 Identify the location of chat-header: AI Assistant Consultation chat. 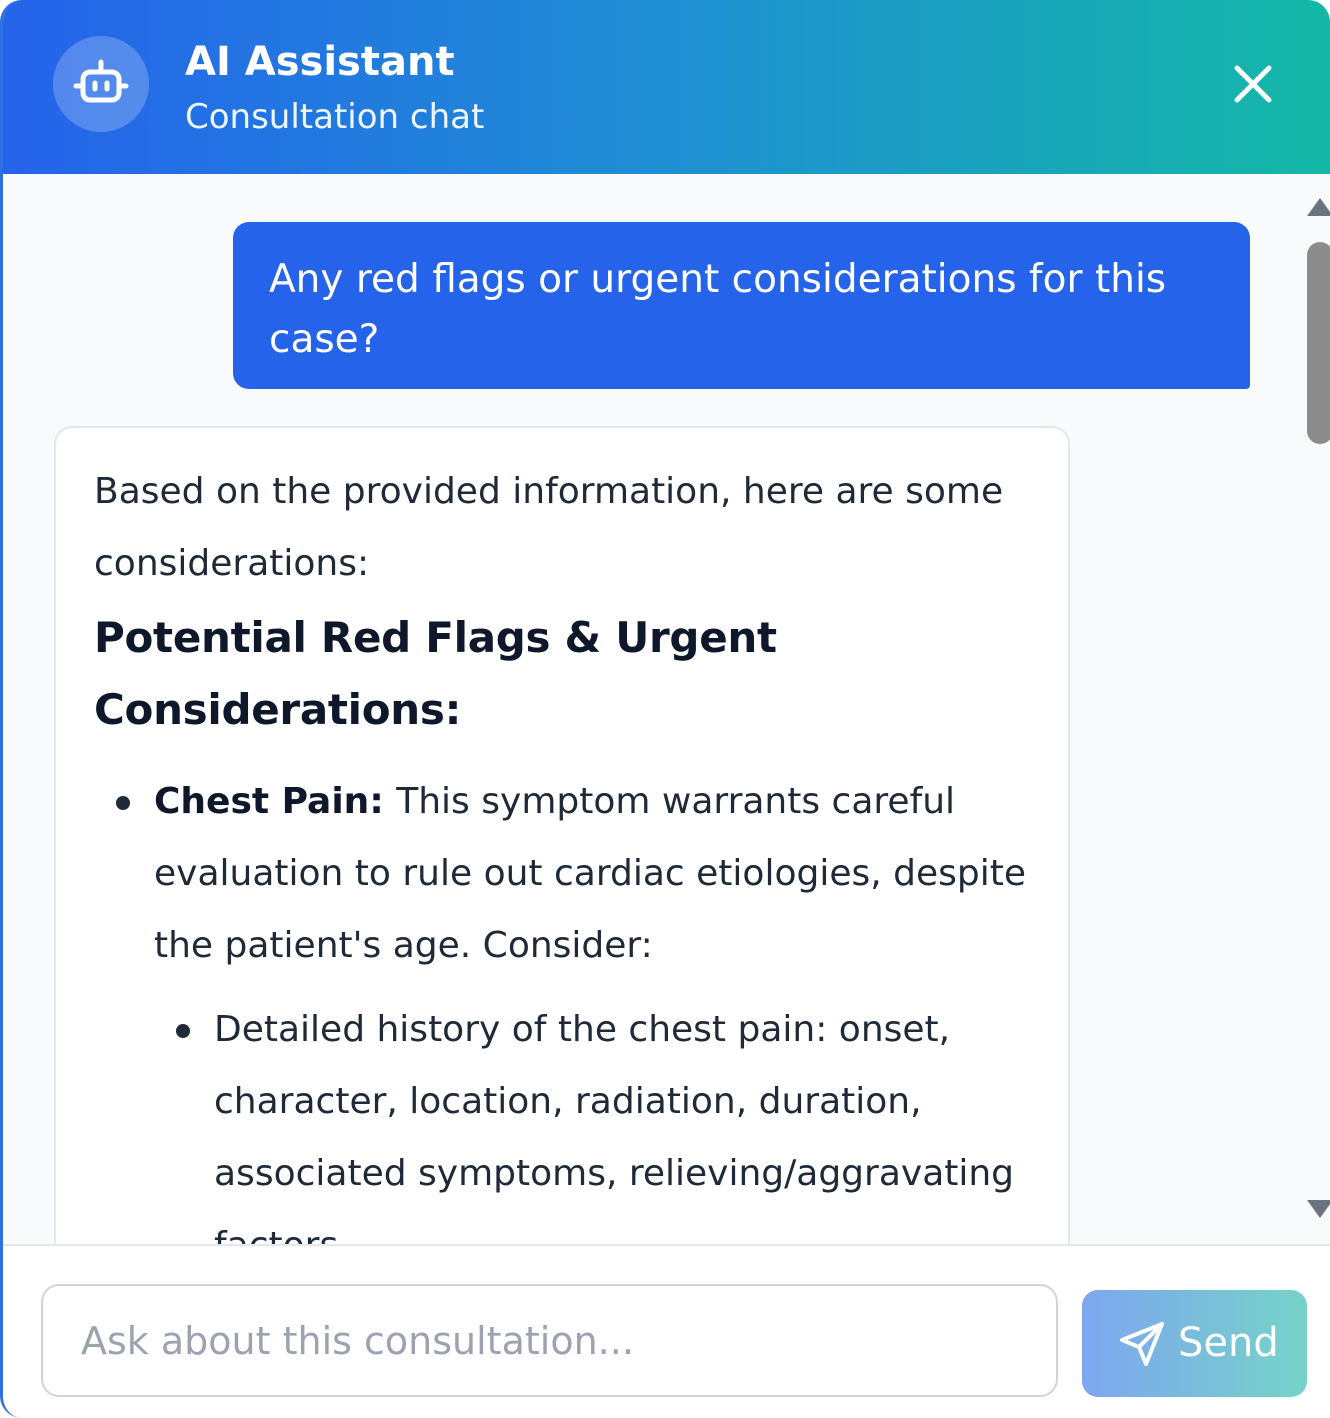
(666, 87).